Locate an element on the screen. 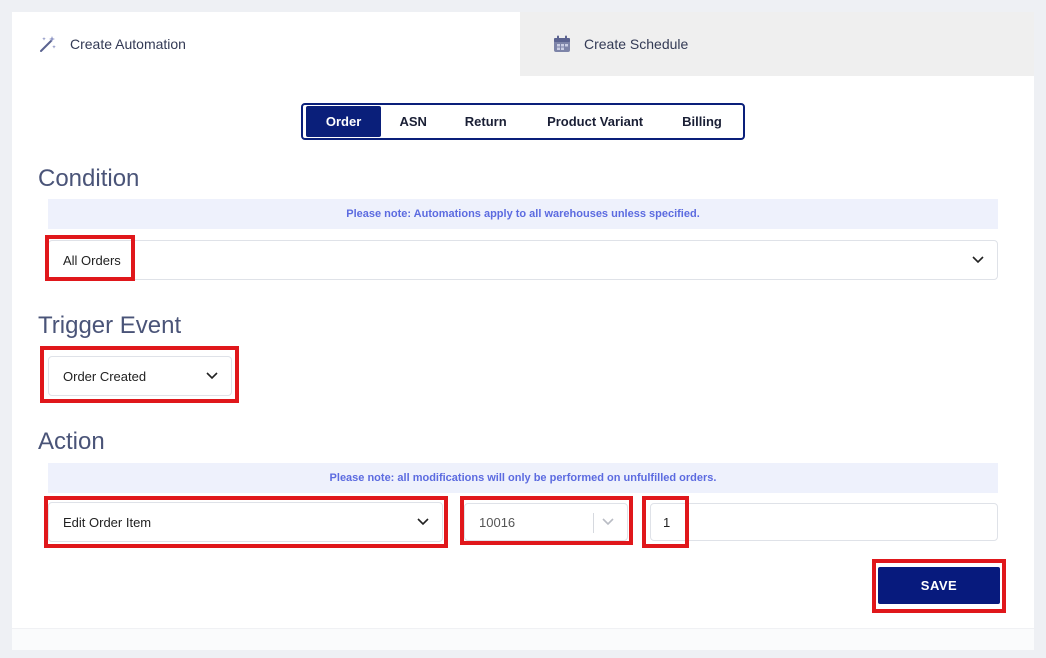 The height and width of the screenshot is (658, 1046). tab-create-automation-label: Create Automation is located at coordinates (128, 44).